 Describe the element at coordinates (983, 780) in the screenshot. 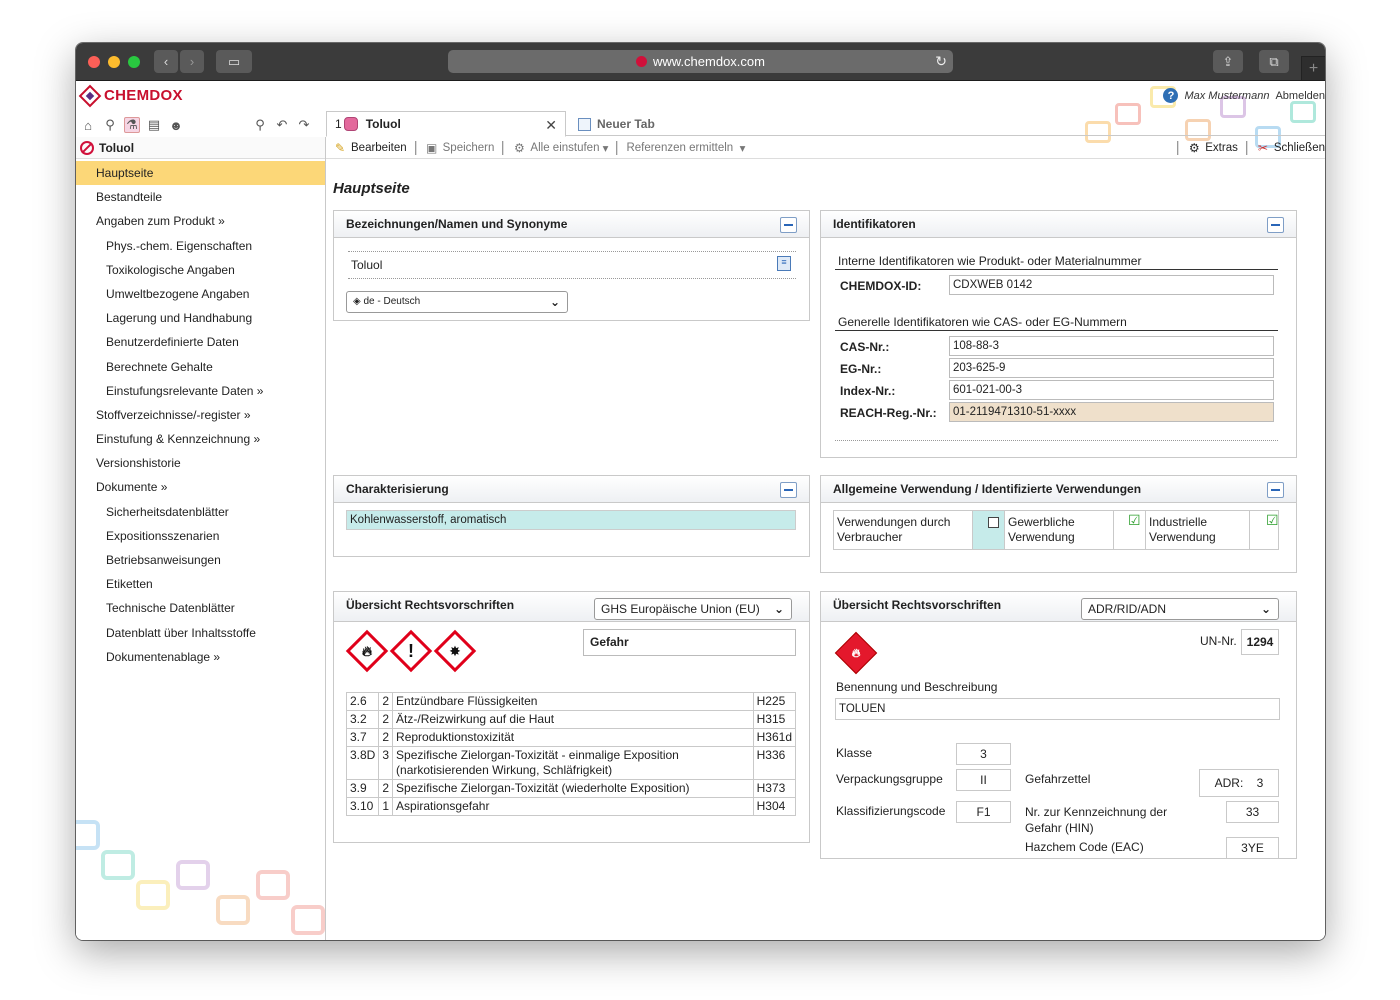

I see `packing-group-field: II` at that location.